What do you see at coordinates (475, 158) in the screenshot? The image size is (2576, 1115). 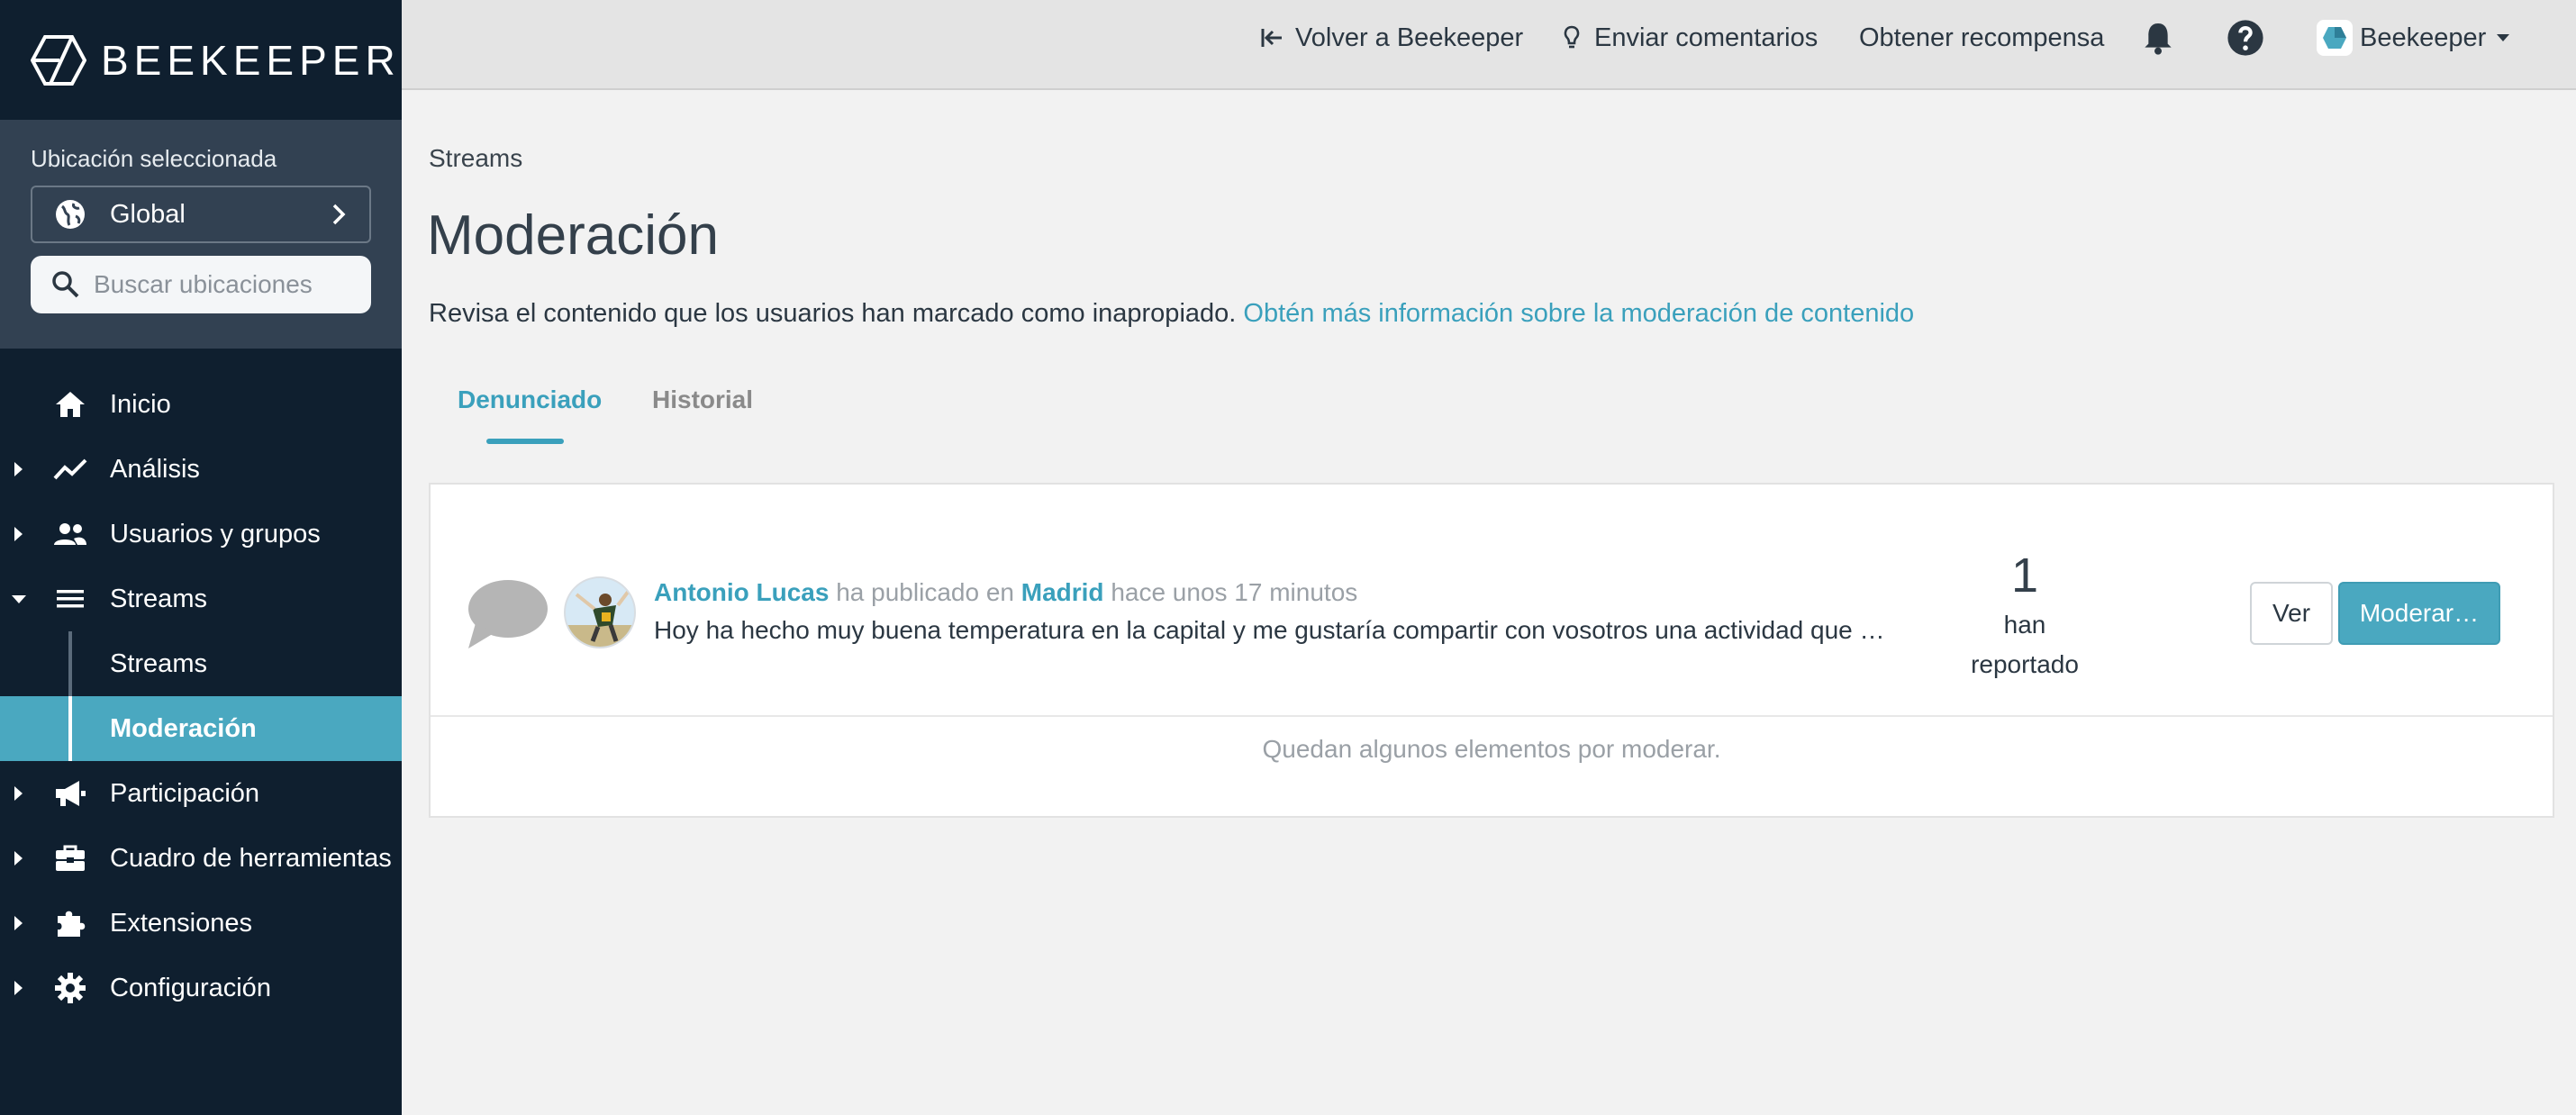 I see `breadcrumb: Streams` at bounding box center [475, 158].